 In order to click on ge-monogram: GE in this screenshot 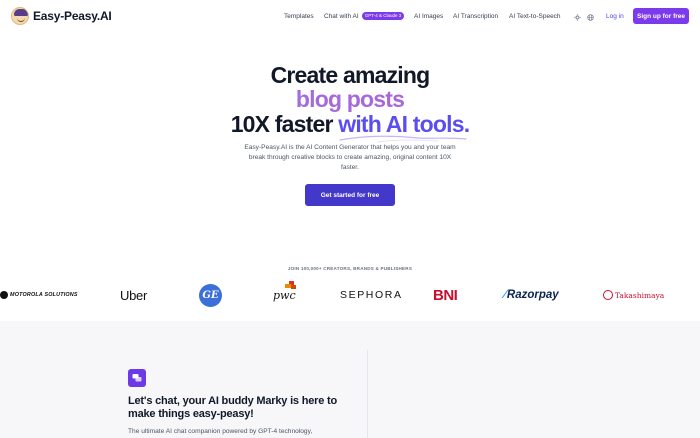, I will do `click(210, 295)`.